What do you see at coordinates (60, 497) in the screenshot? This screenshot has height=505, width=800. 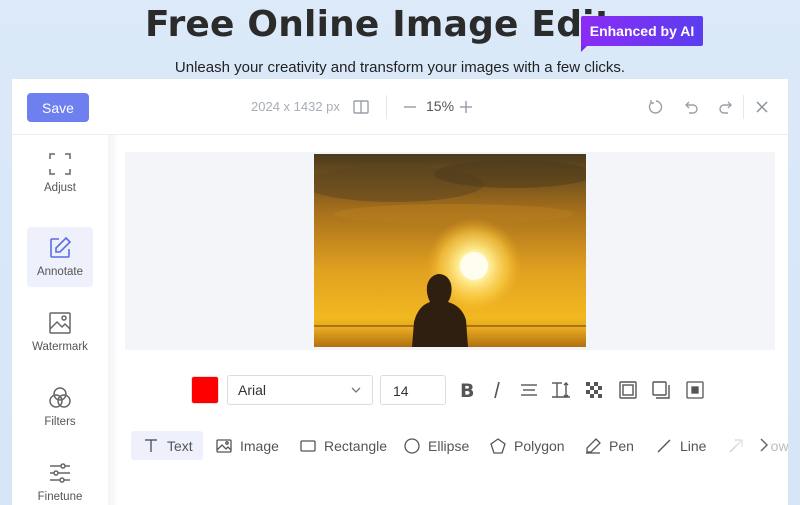 I see `sidebar-item-label: Finetune` at bounding box center [60, 497].